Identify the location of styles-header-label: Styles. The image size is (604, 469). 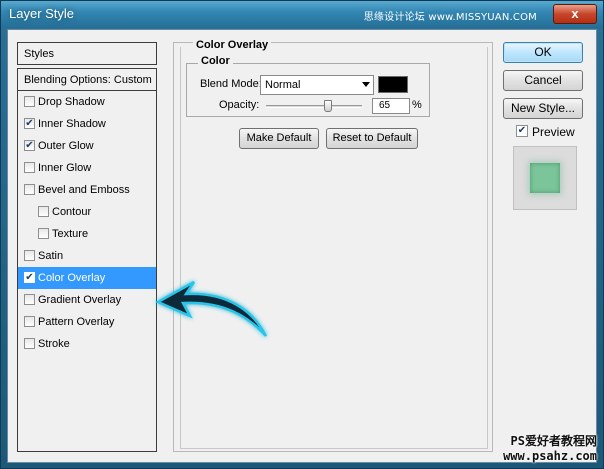
(39, 54).